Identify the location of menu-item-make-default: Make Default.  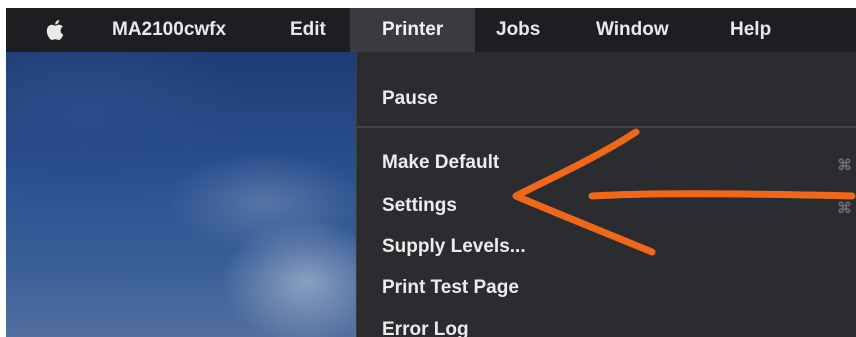
(440, 163).